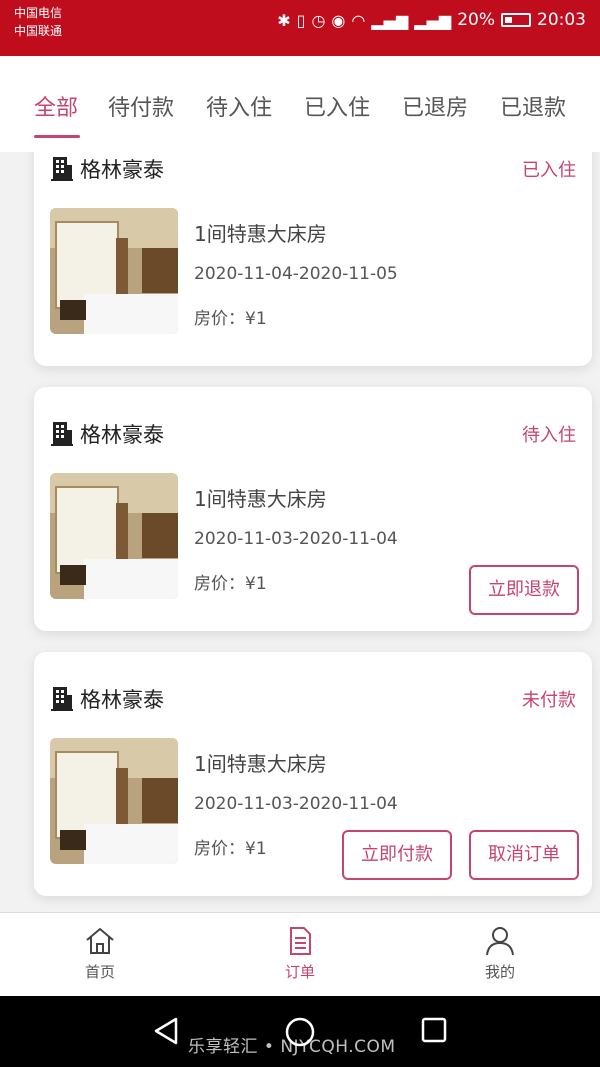 This screenshot has width=600, height=1067. I want to click on back-icon, so click(166, 1031).